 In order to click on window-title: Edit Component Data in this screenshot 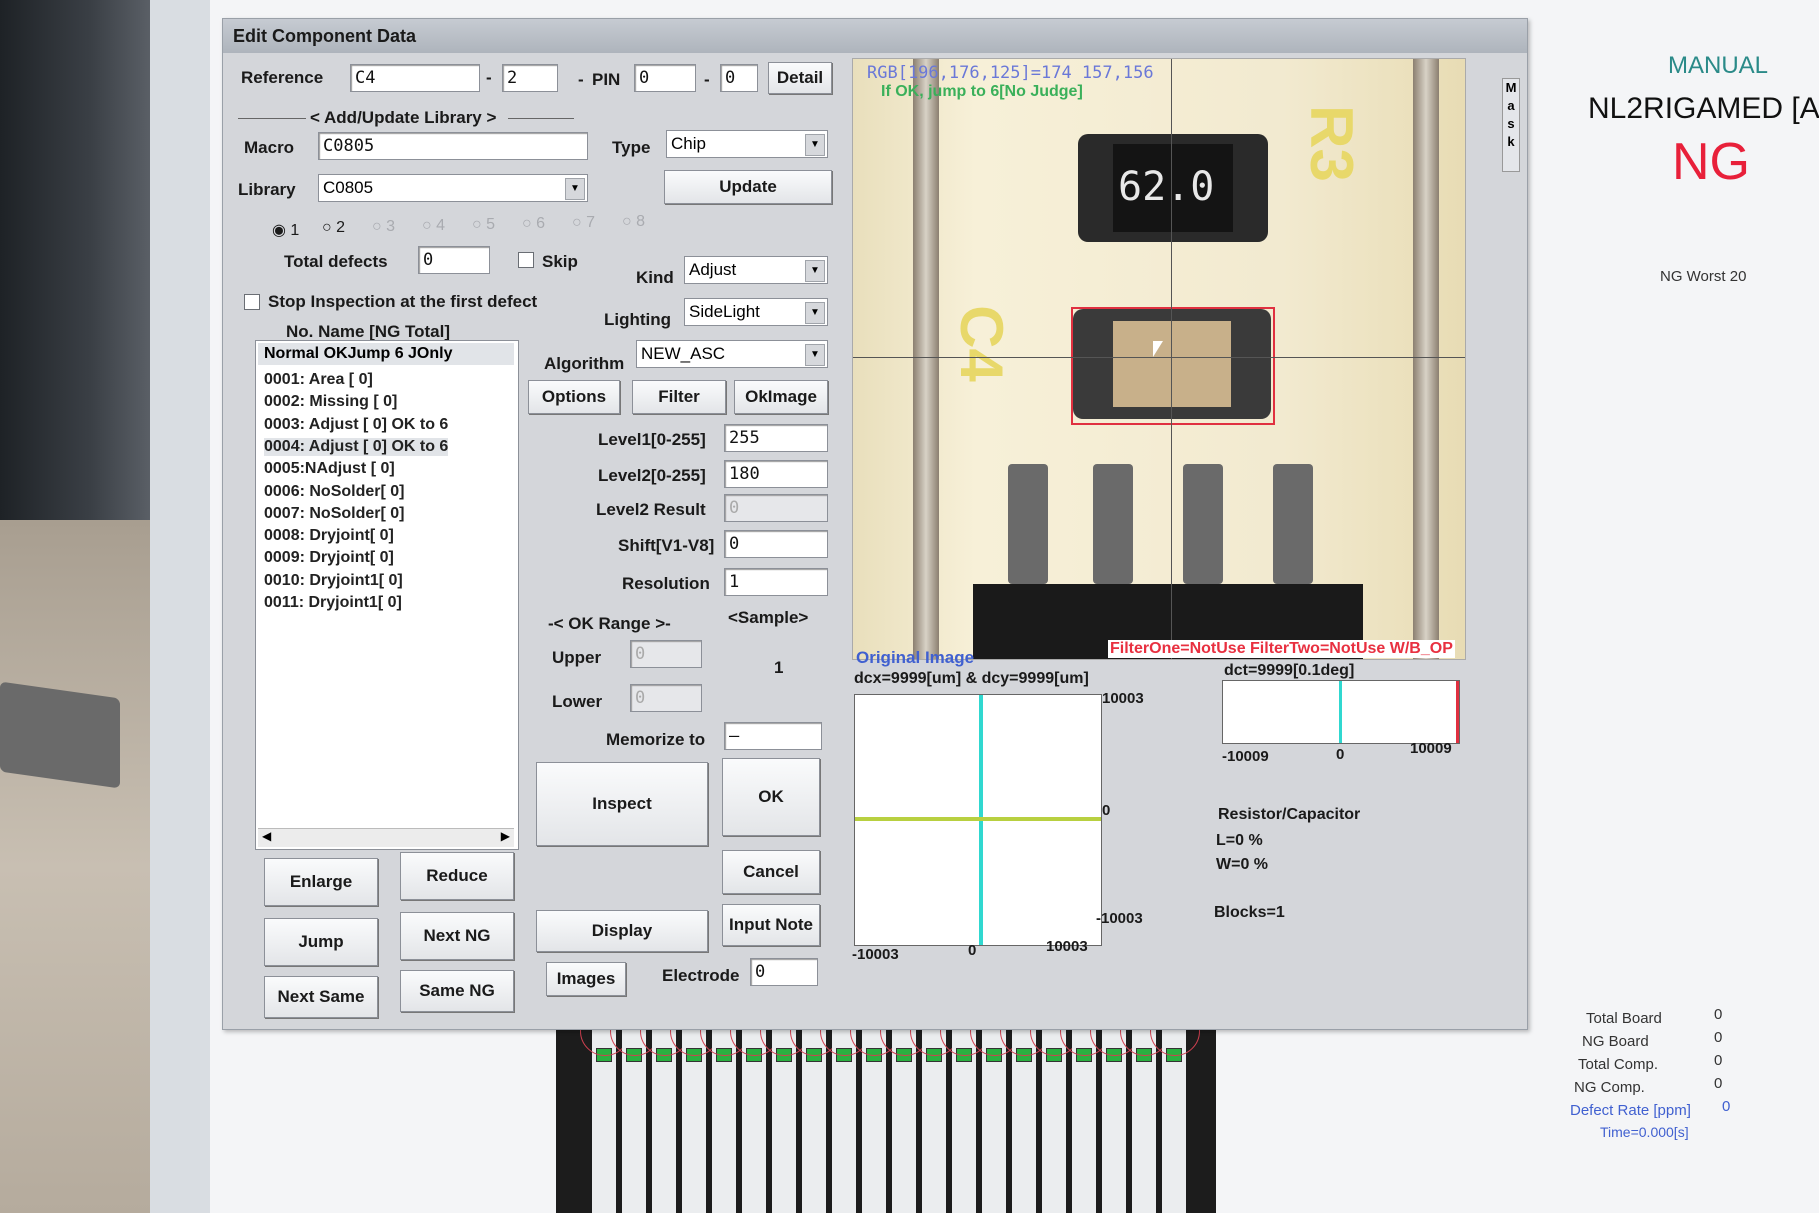, I will do `click(324, 36)`.